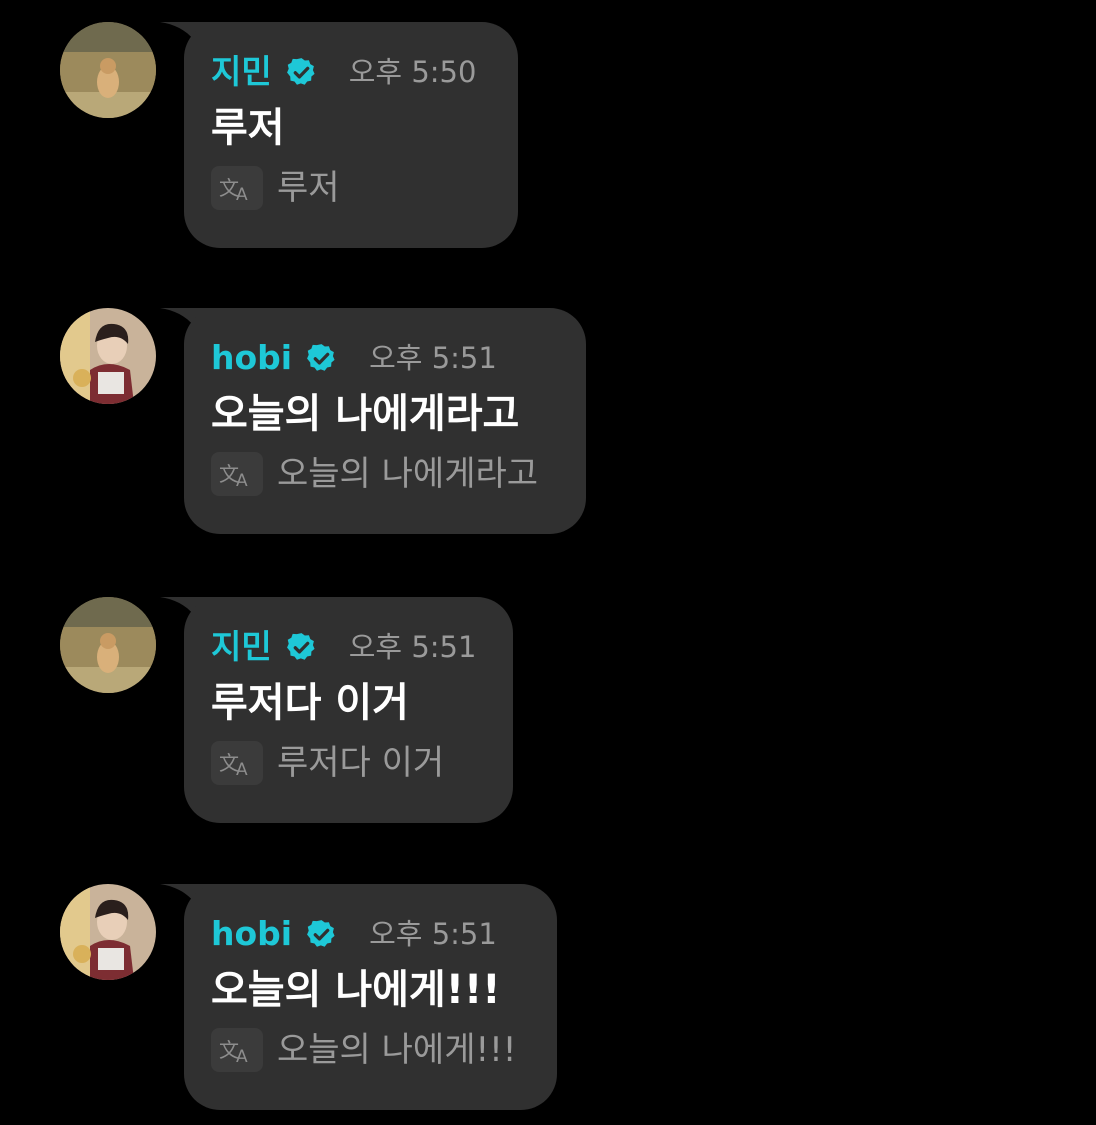 The height and width of the screenshot is (1125, 1096). I want to click on message-text: 오늘의 나에게라고, so click(365, 414).